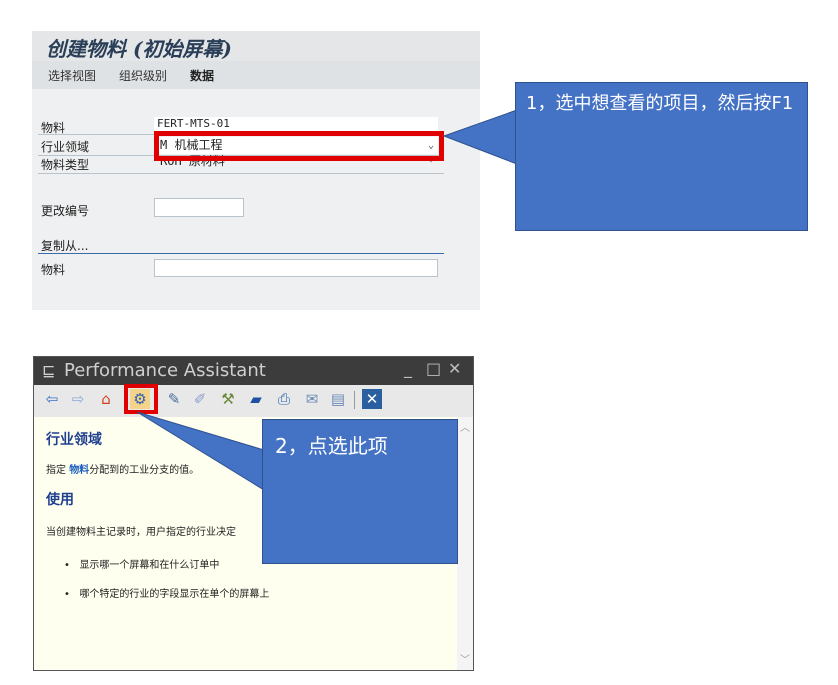 The height and width of the screenshot is (685, 838). Describe the element at coordinates (331, 446) in the screenshot. I see `callout-step-2-text: 2，点选此项` at that location.